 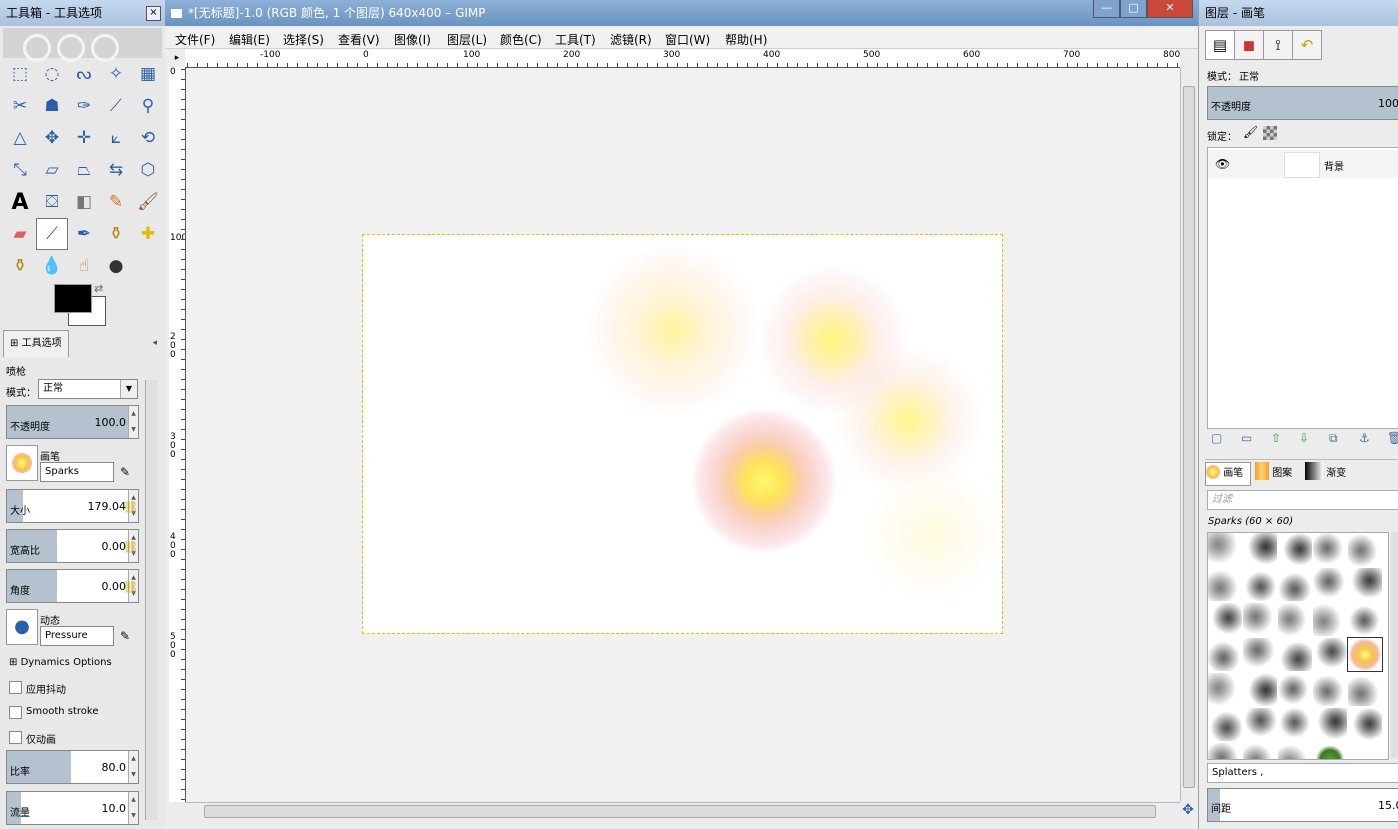 I want to click on menu-filters: 滤镜(R), so click(x=631, y=39).